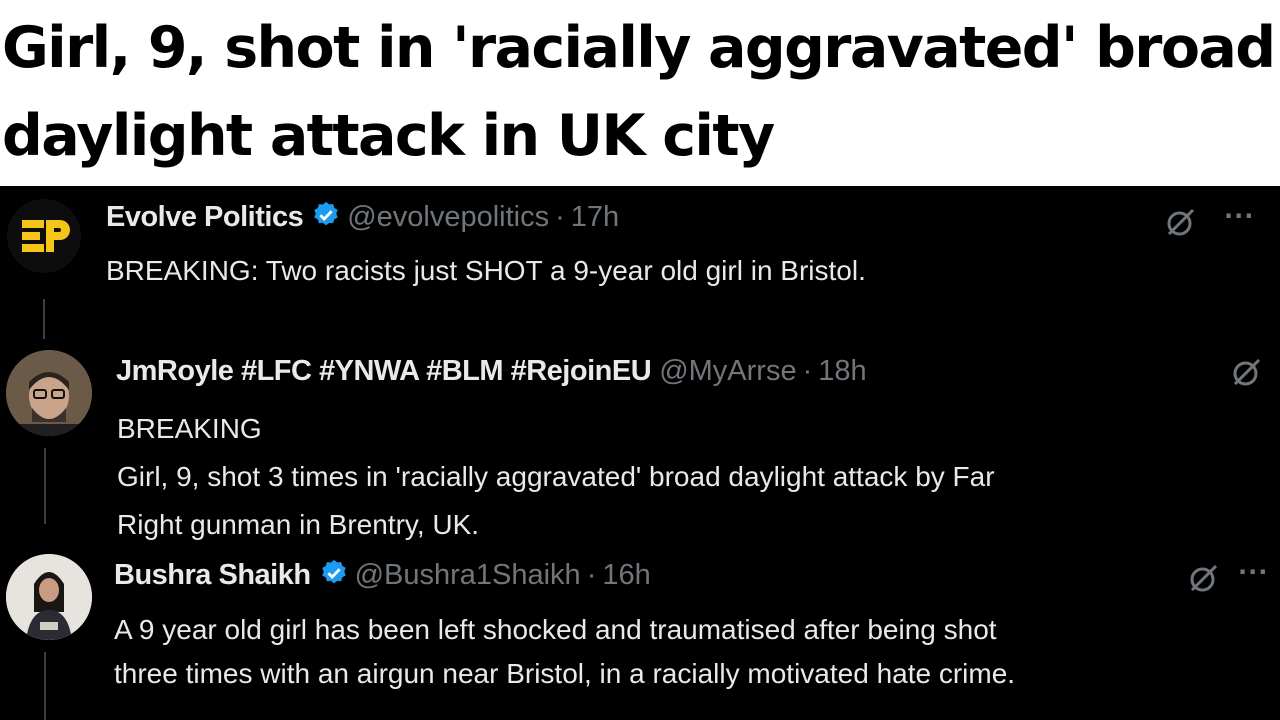  What do you see at coordinates (626, 575) in the screenshot?
I see `tweet-timestamp: 16h` at bounding box center [626, 575].